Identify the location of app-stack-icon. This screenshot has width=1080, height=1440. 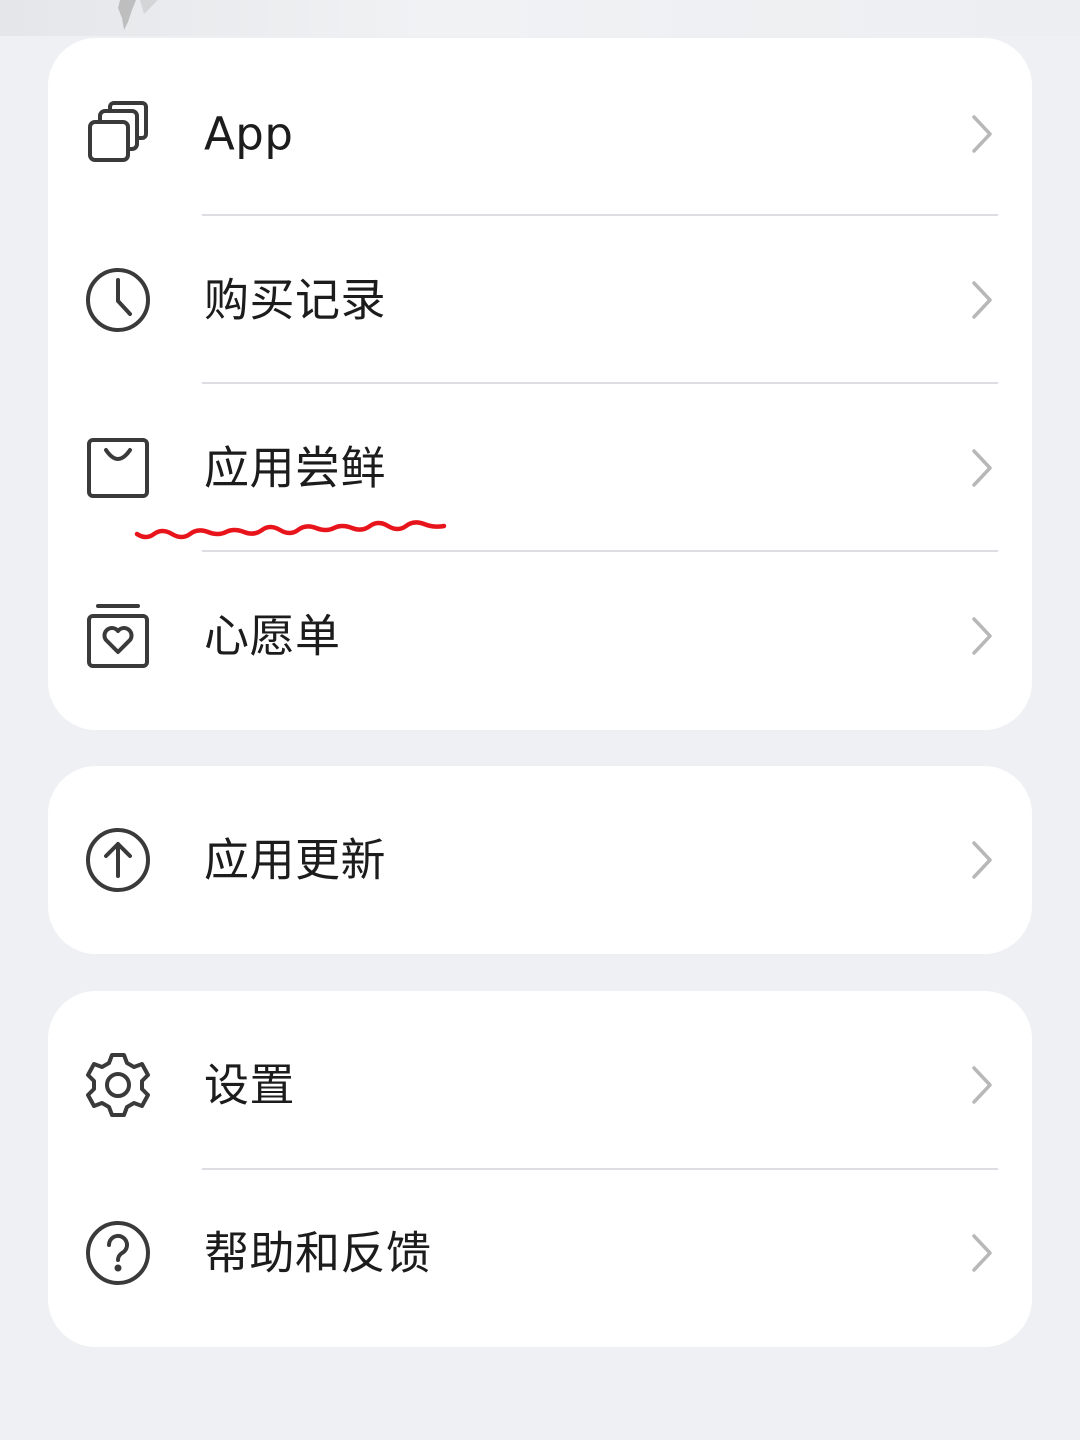
(118, 134).